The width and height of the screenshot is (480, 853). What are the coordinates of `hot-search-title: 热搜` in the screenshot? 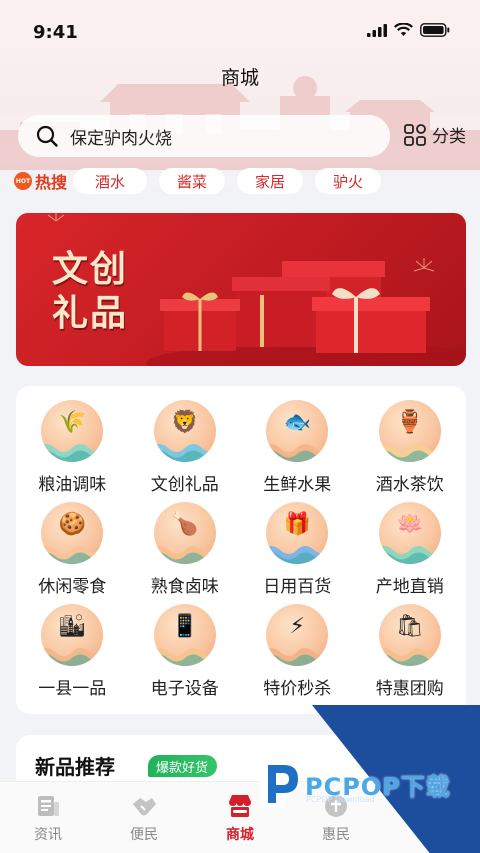 It's located at (51, 182).